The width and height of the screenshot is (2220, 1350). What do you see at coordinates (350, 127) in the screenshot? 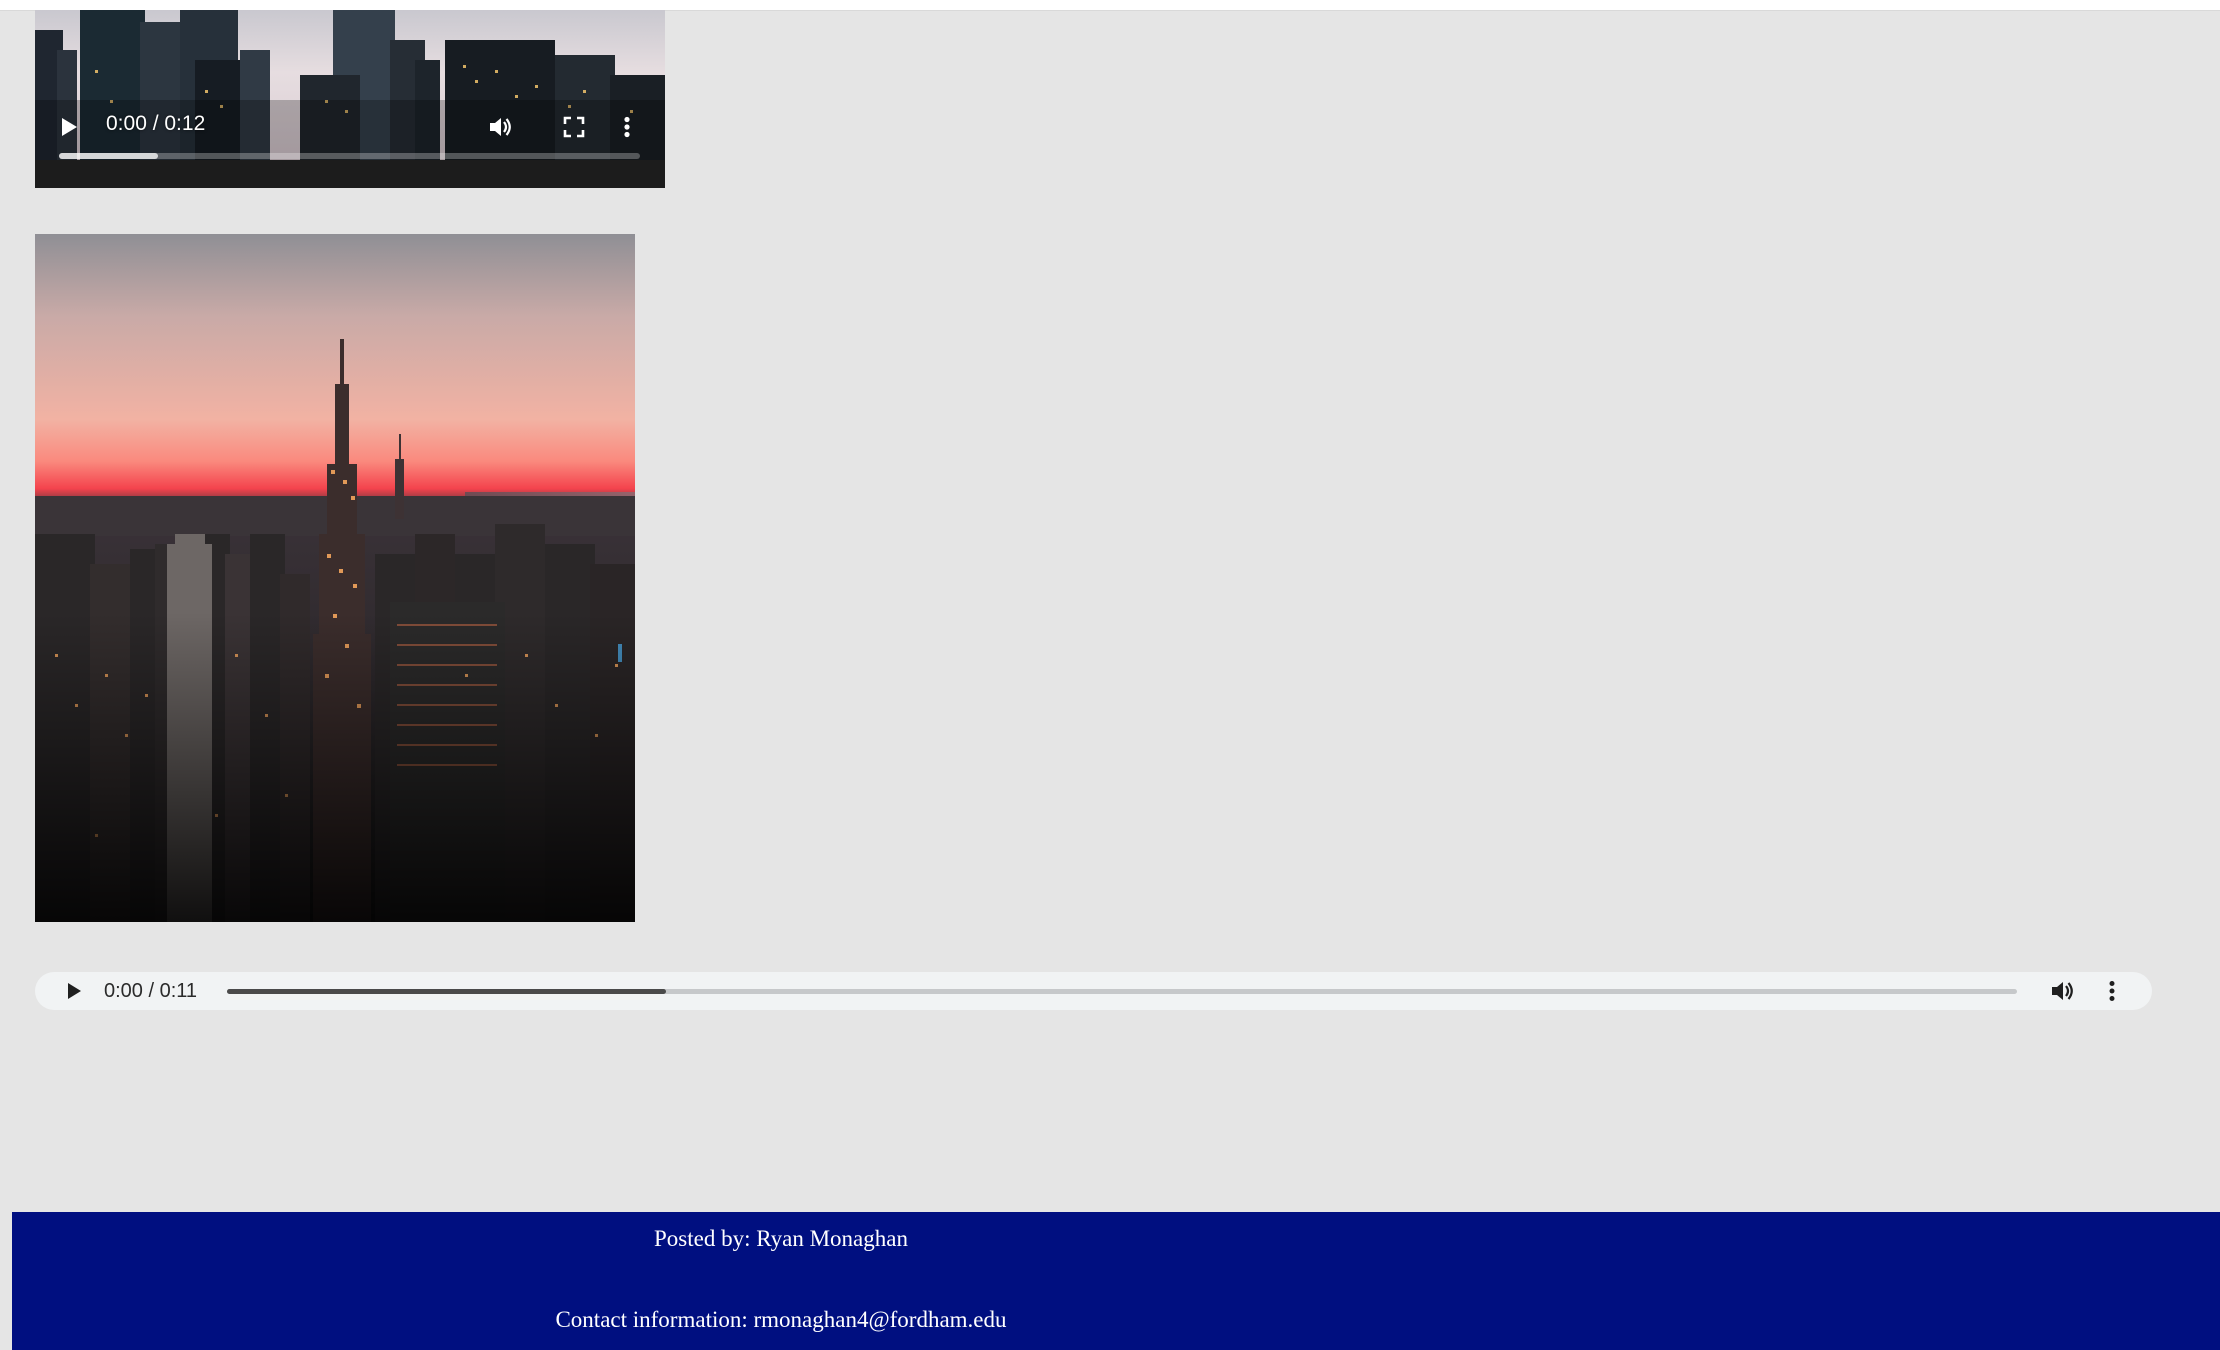
I see `video-controls: 0:00 / 0:12` at bounding box center [350, 127].